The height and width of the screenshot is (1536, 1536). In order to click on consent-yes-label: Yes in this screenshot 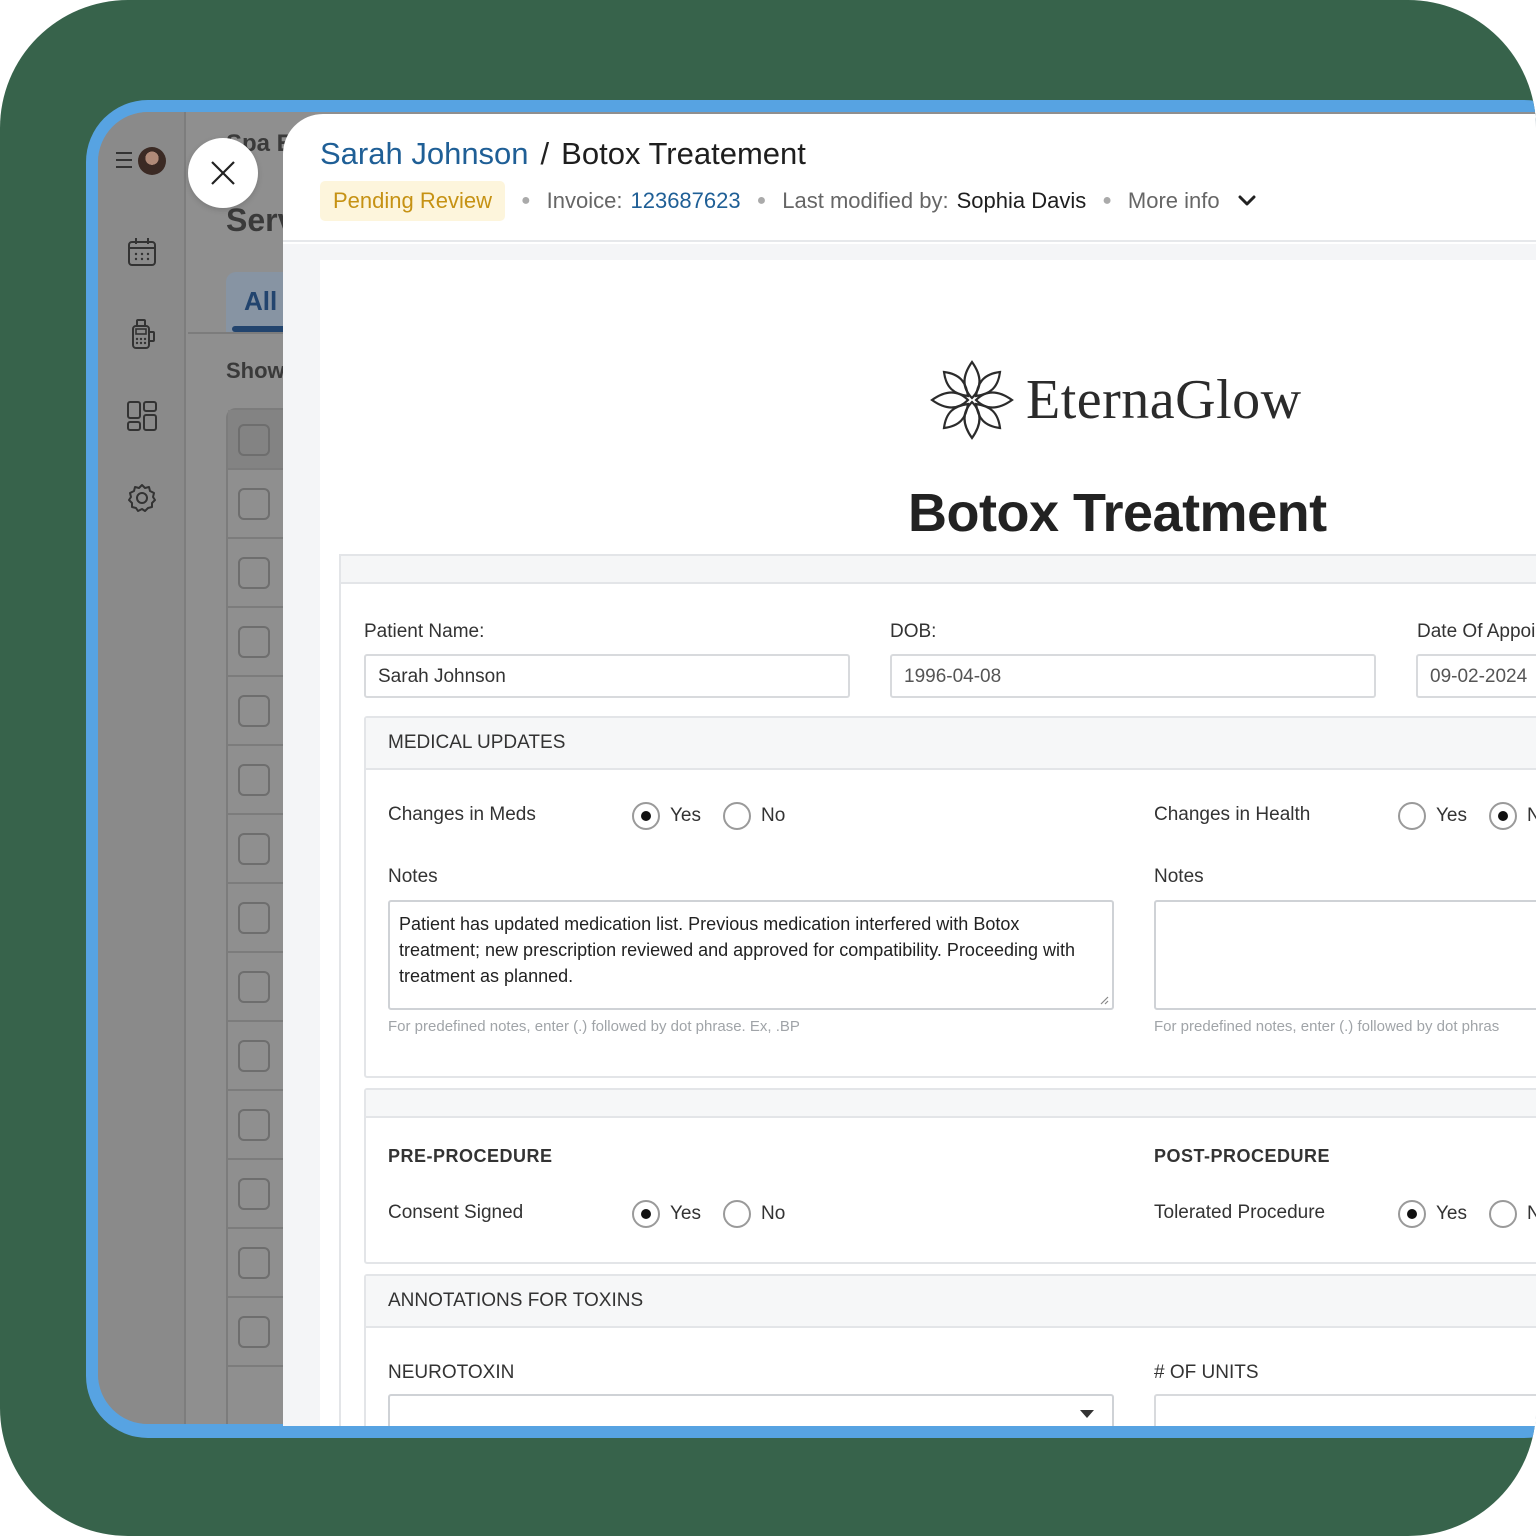, I will do `click(685, 1213)`.